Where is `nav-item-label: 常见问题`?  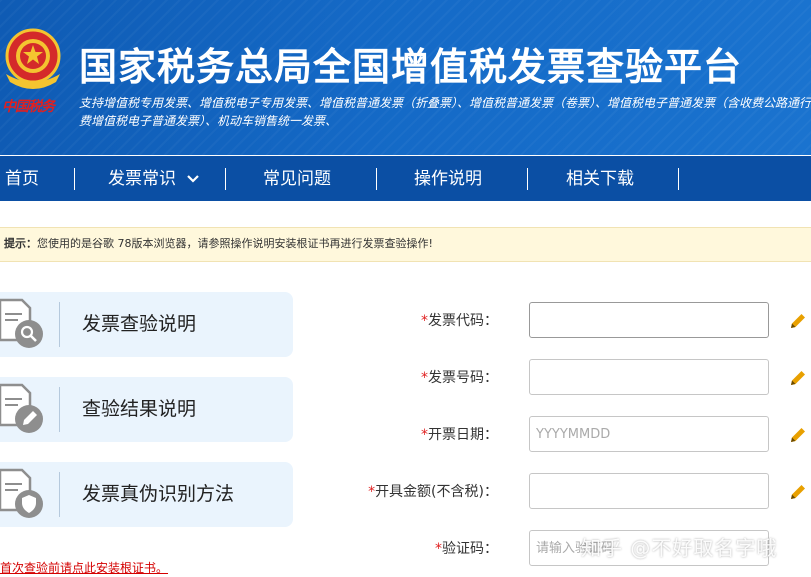 nav-item-label: 常见问题 is located at coordinates (297, 179).